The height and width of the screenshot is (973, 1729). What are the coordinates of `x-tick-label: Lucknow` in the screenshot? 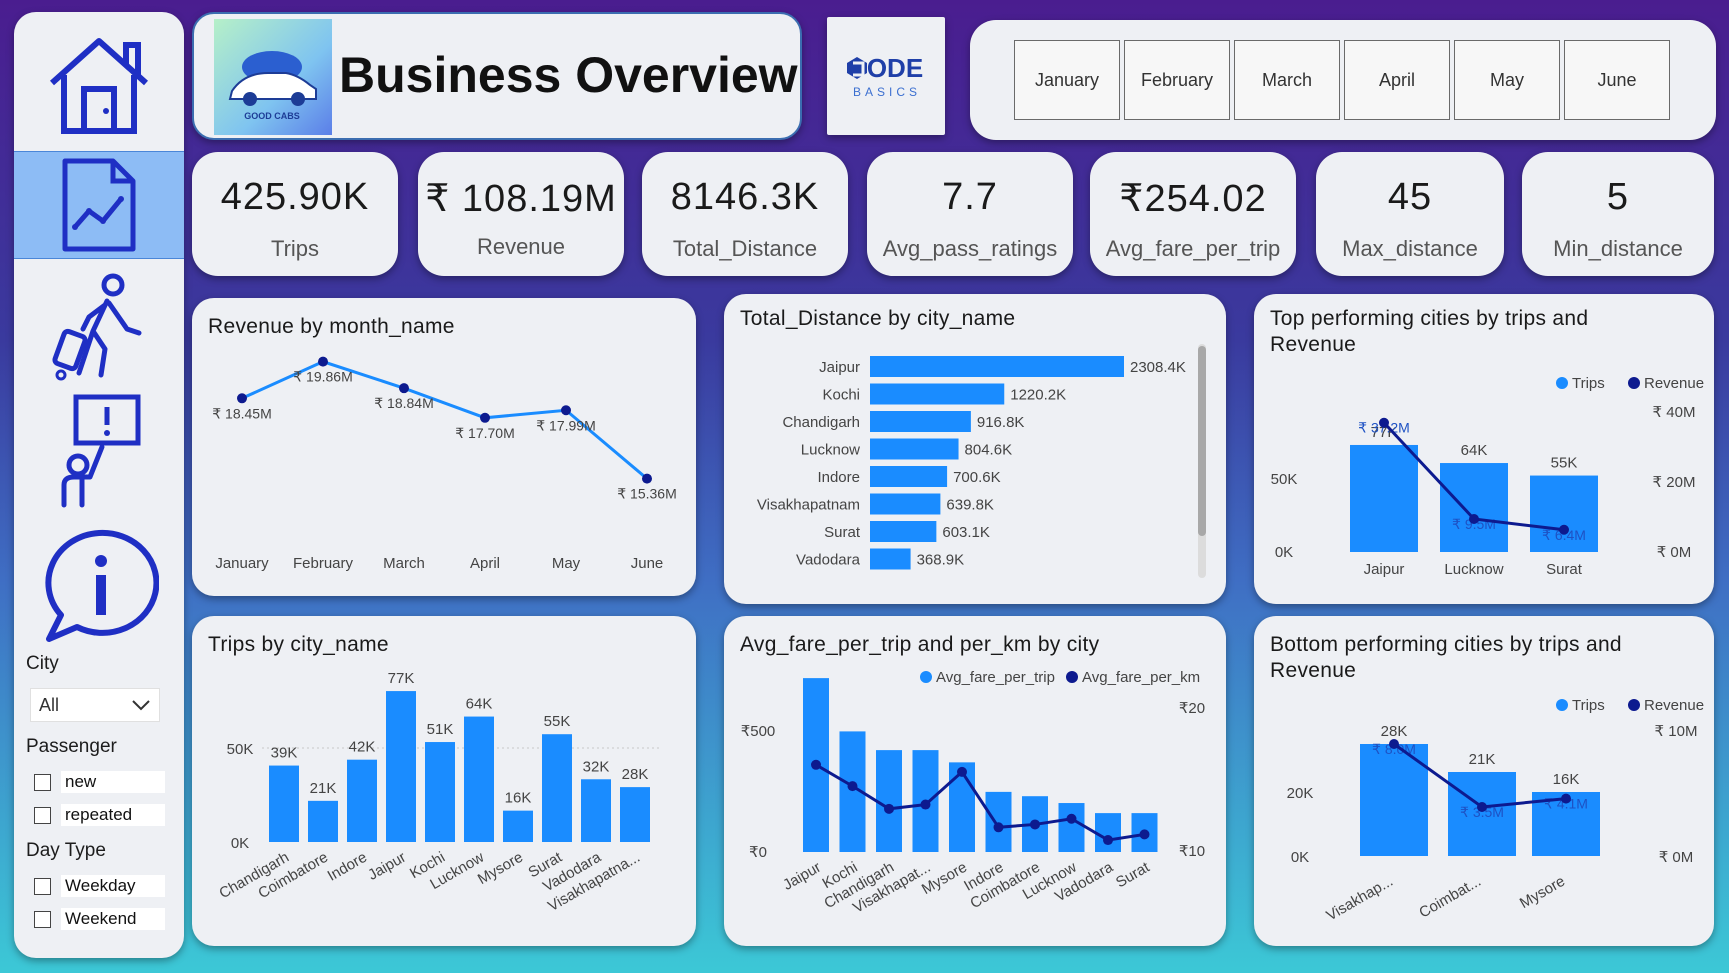 It's located at (1473, 569).